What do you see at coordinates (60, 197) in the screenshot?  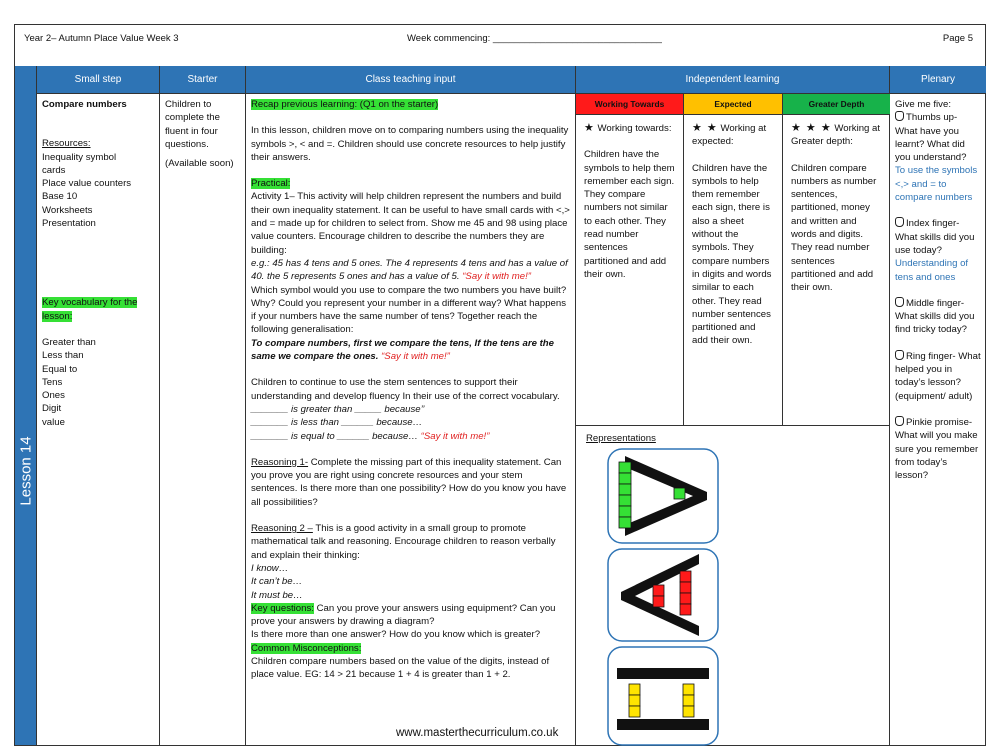 I see `resource-item: Base 10` at bounding box center [60, 197].